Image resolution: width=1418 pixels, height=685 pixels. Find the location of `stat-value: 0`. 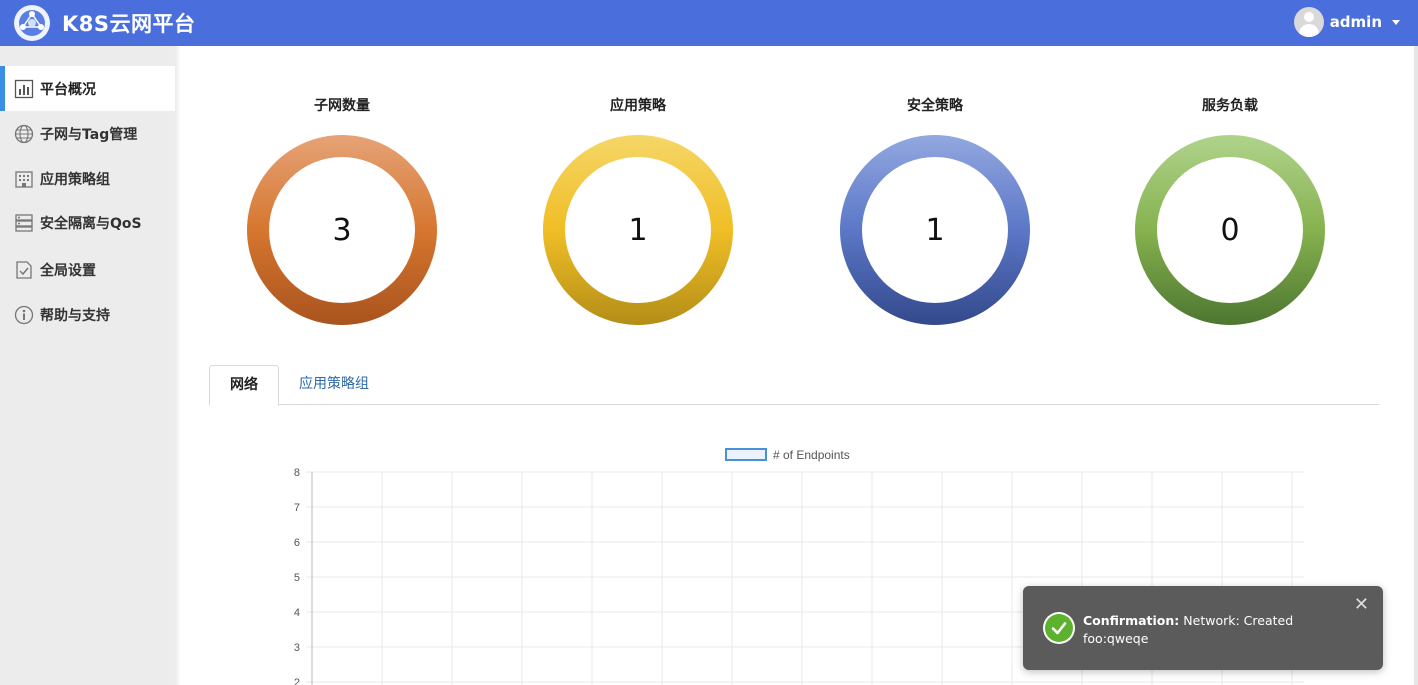

stat-value: 0 is located at coordinates (1230, 230).